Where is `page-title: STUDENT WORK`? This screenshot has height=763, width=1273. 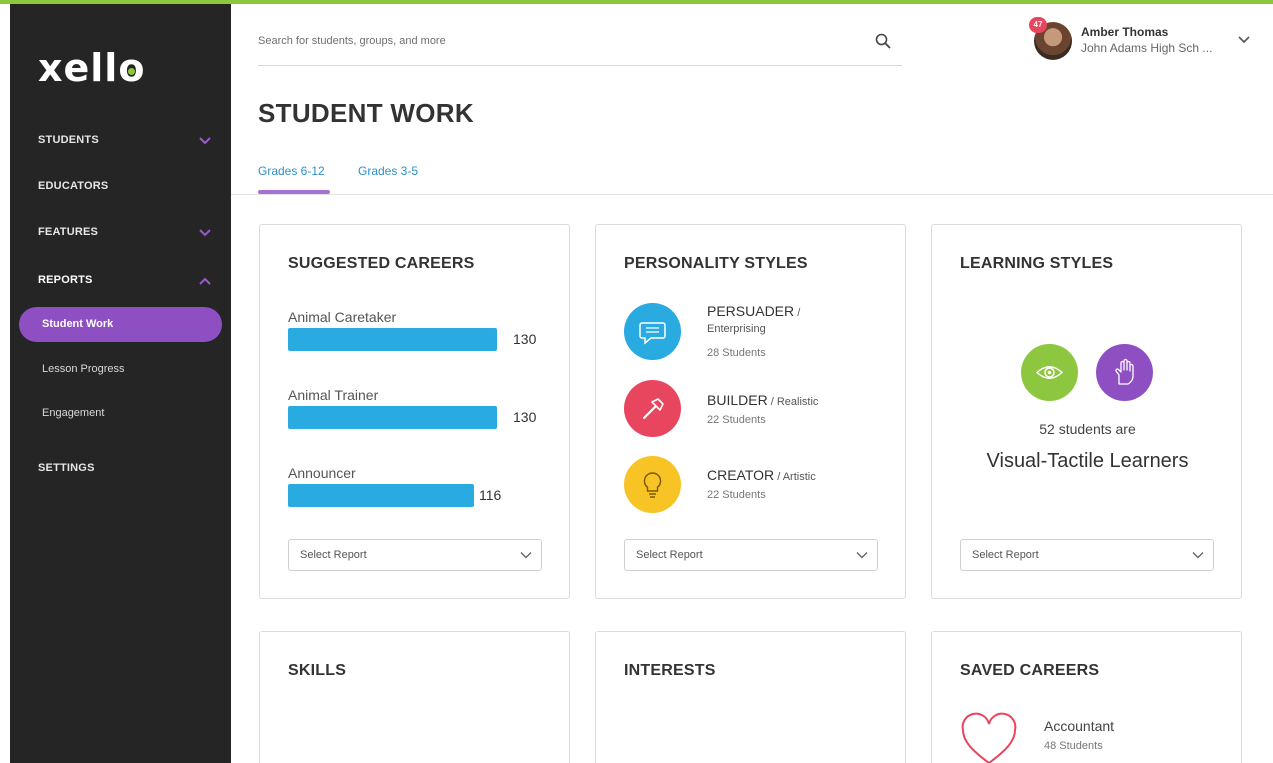 page-title: STUDENT WORK is located at coordinates (366, 113).